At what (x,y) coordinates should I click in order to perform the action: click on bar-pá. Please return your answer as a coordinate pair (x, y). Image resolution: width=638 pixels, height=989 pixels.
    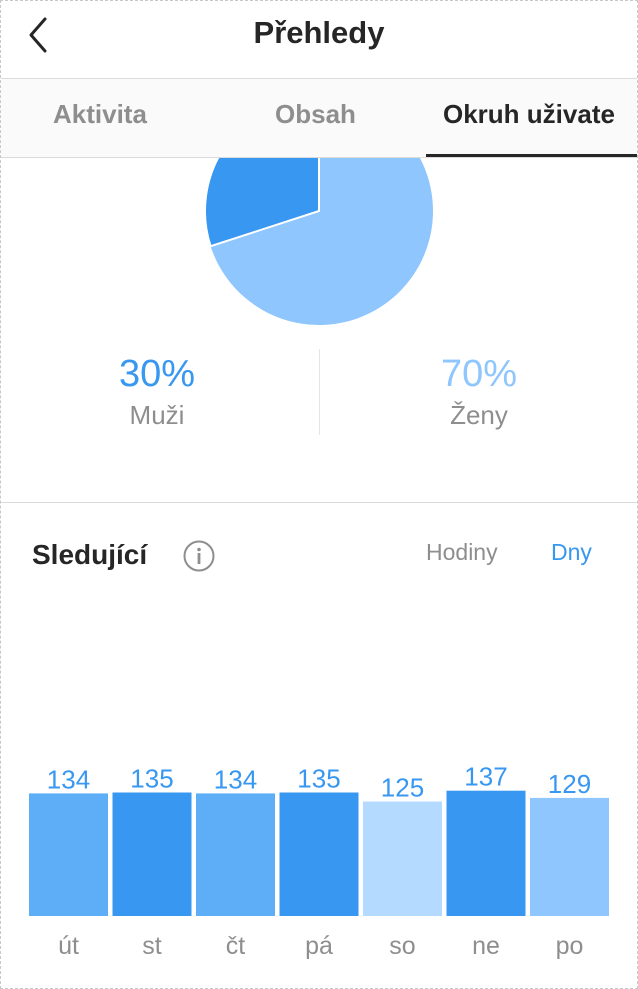
    Looking at the image, I should click on (319, 854).